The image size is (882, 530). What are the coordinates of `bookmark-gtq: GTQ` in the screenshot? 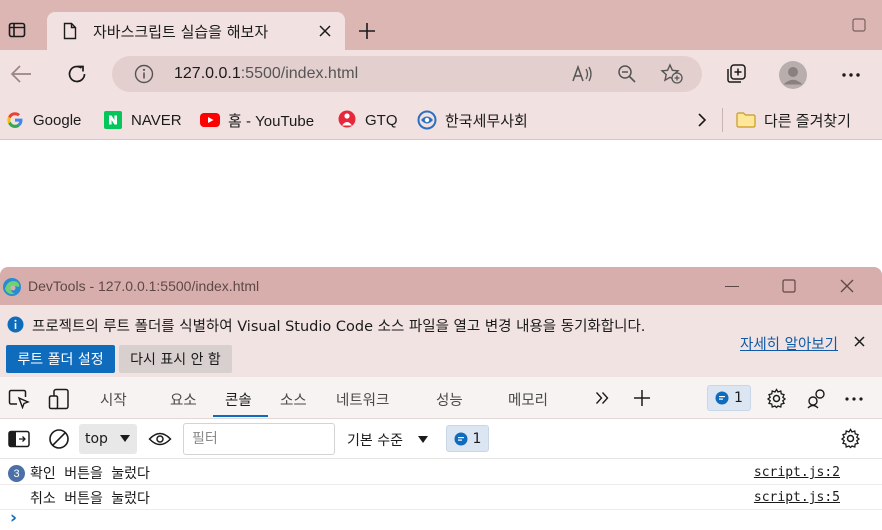 It's located at (367, 120).